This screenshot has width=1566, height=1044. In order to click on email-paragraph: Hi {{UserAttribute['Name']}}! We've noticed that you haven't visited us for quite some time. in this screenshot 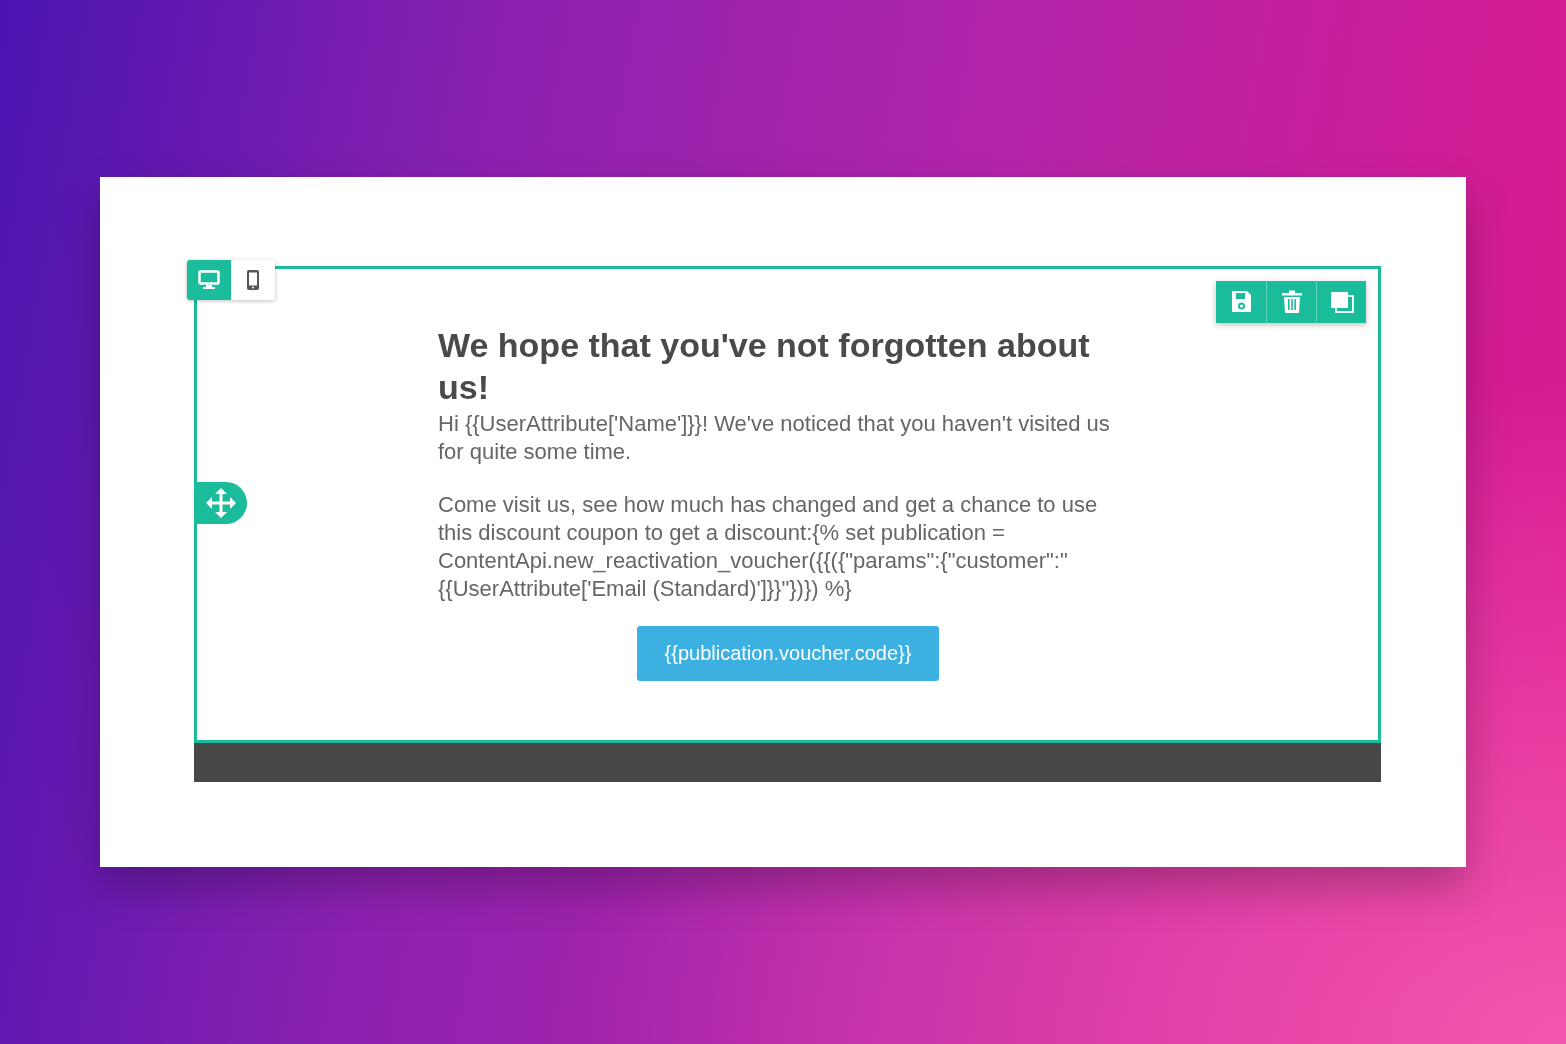, I will do `click(774, 438)`.